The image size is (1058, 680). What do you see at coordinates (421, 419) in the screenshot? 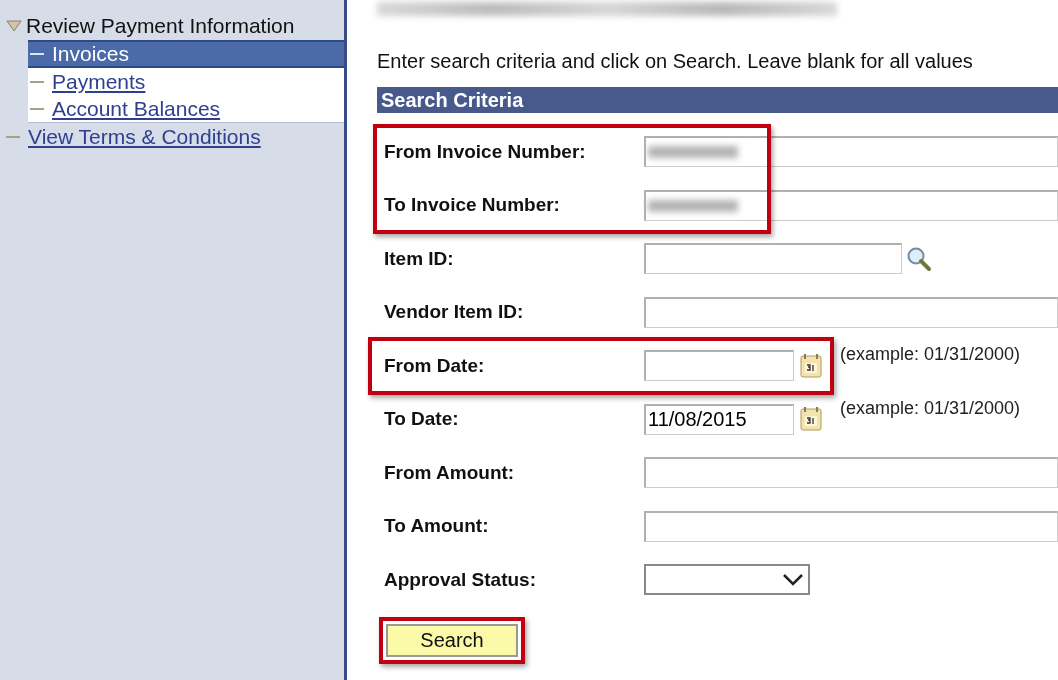
I see `field-label: To Date:` at bounding box center [421, 419].